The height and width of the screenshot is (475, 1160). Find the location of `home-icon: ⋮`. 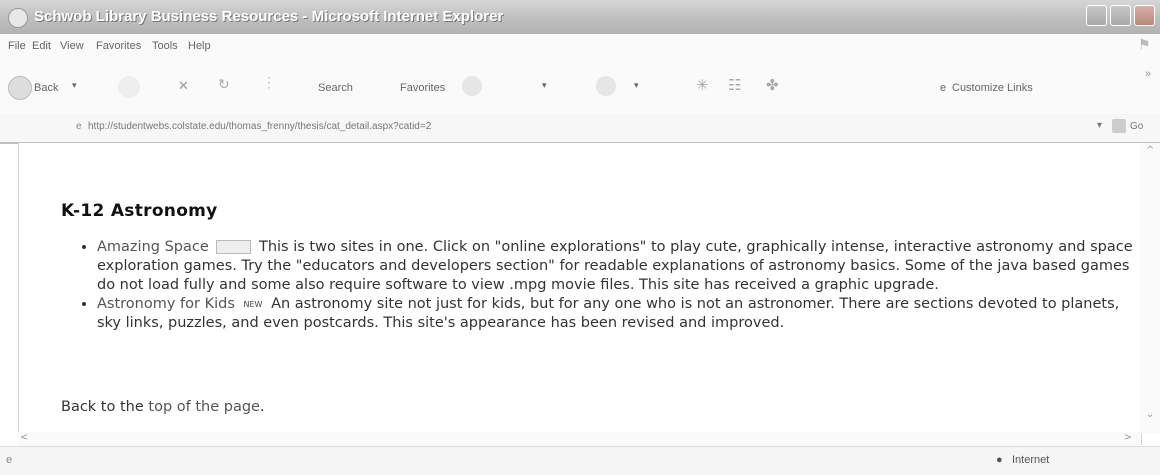

home-icon: ⋮ is located at coordinates (269, 82).